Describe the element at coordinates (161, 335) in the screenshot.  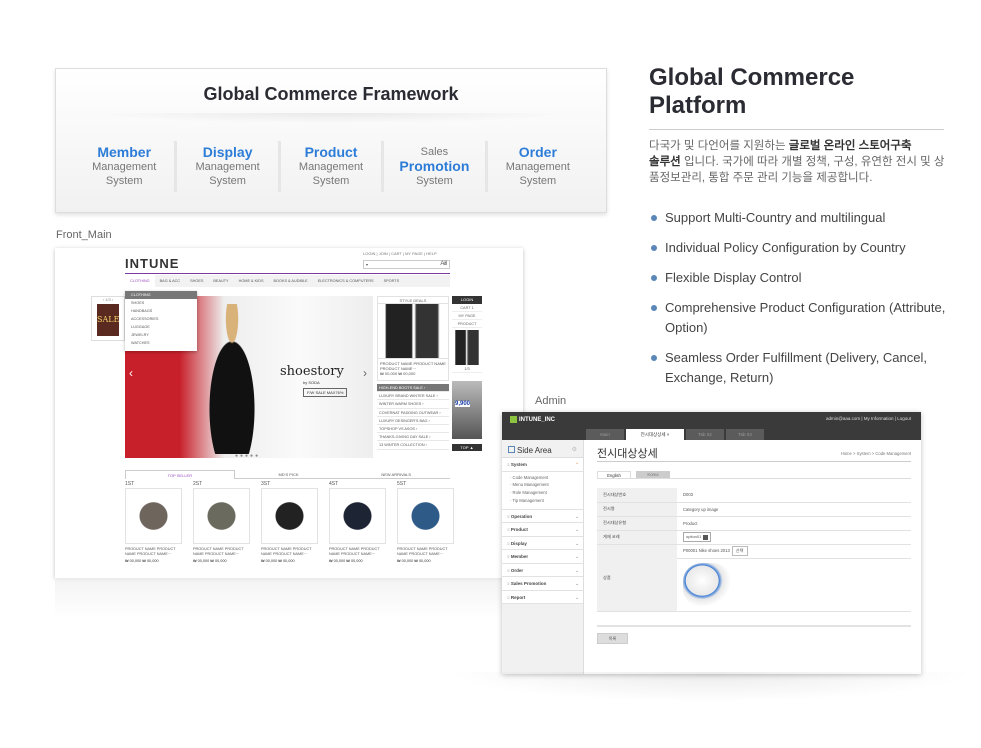
I see `dropdown-item: JEWELRY` at that location.